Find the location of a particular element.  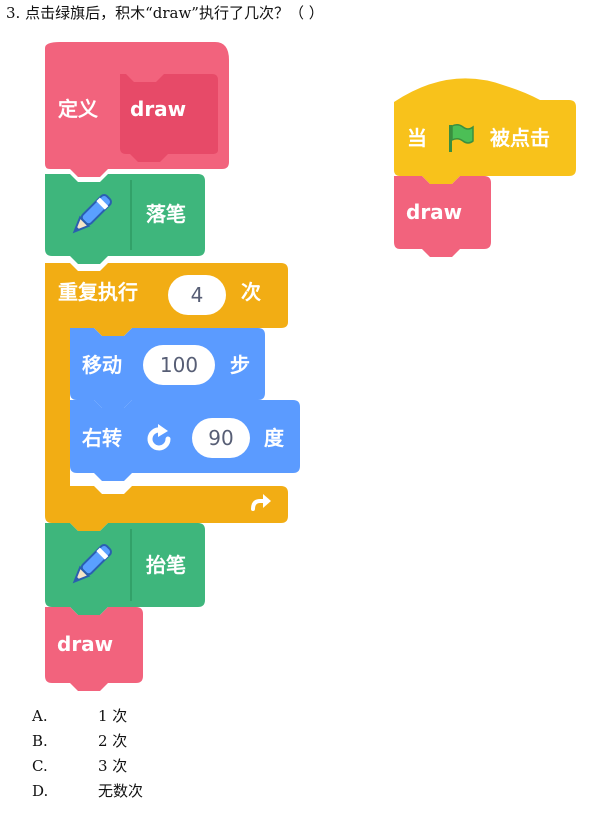

option-c: C. 3 次 is located at coordinates (87, 766).